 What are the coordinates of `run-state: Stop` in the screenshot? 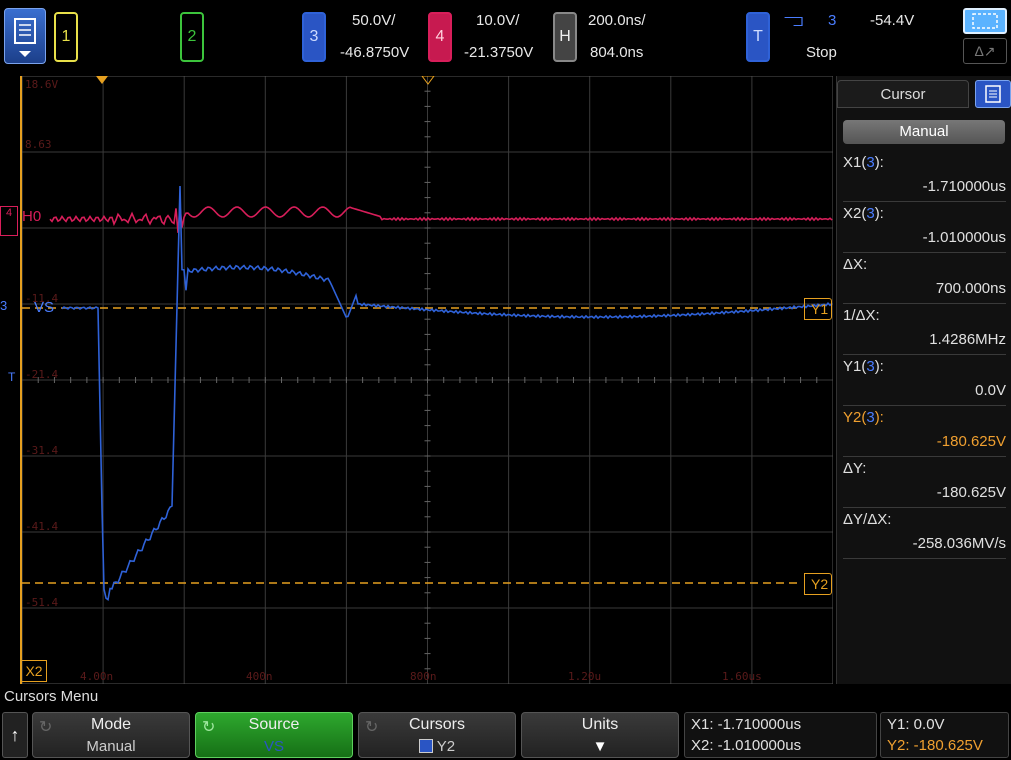 It's located at (821, 52).